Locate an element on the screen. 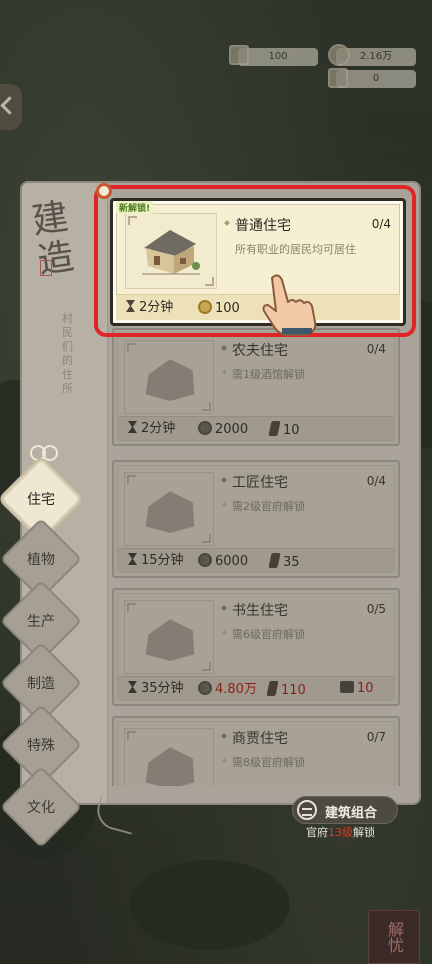 This screenshot has height=964, width=432. combo-unlock-hint: 官府13级解锁 is located at coordinates (340, 832).